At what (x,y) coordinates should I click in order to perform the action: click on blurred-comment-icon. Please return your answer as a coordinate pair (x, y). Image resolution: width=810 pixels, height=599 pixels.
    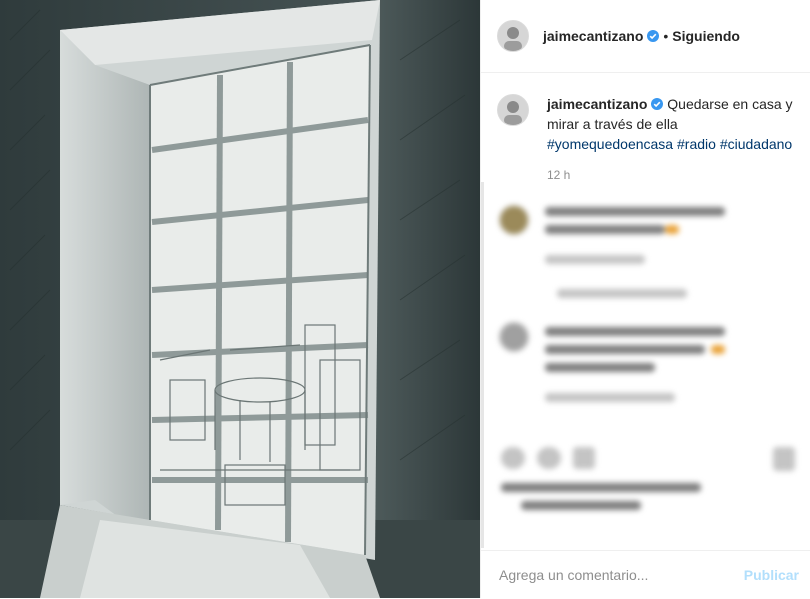
    Looking at the image, I should click on (549, 458).